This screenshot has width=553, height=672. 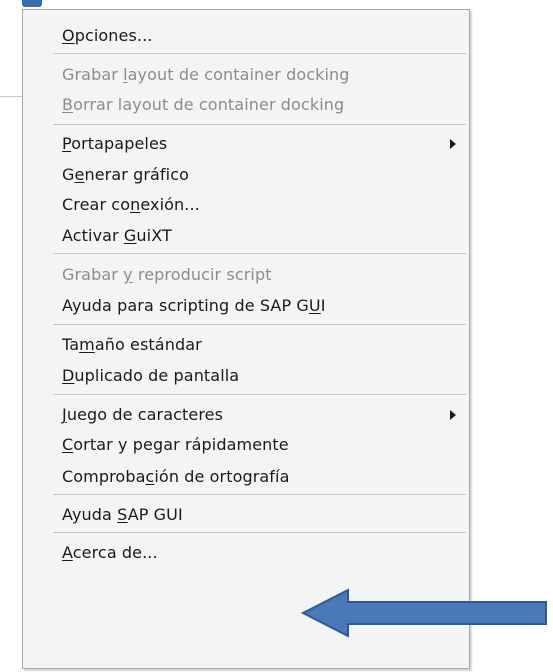 I want to click on menu-item-label: Grabar layout de container docking, so click(x=206, y=74).